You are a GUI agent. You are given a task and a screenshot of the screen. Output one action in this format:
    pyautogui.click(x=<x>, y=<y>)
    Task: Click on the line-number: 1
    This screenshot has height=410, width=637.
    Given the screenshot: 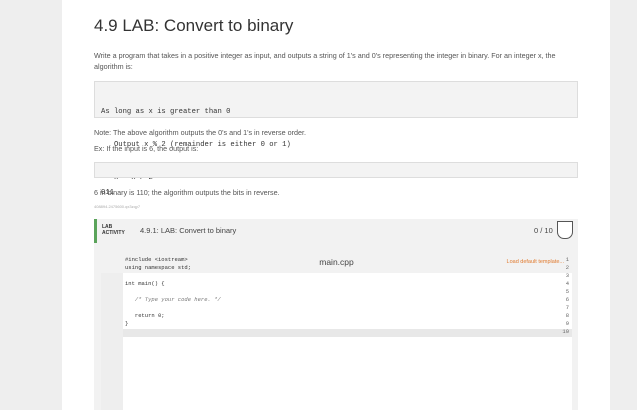 What is the action you would take?
    pyautogui.click(x=567, y=259)
    